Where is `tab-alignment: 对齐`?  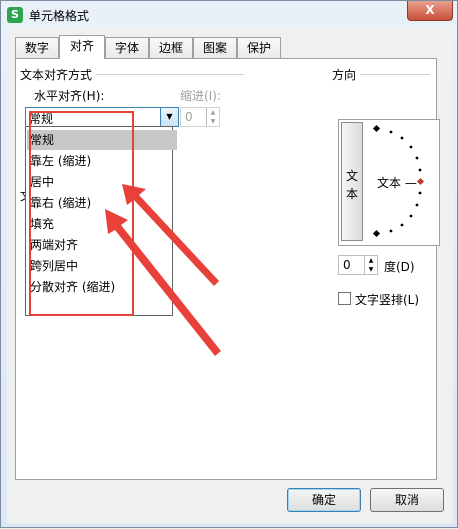 tab-alignment: 对齐 is located at coordinates (82, 47).